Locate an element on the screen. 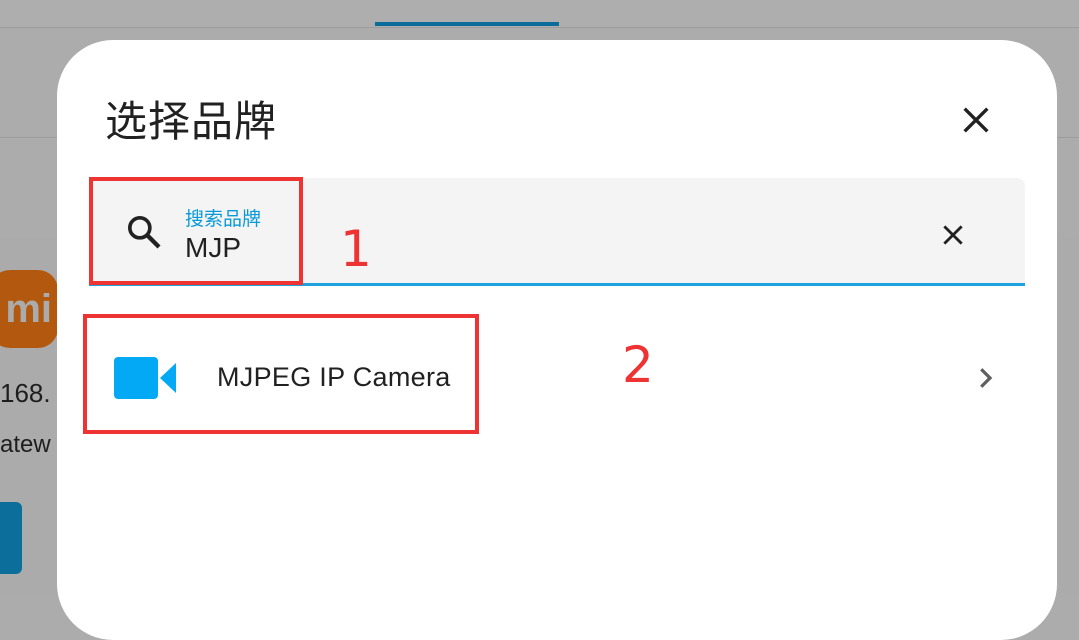 The height and width of the screenshot is (640, 1079). annotation-number-1: 1 is located at coordinates (356, 249).